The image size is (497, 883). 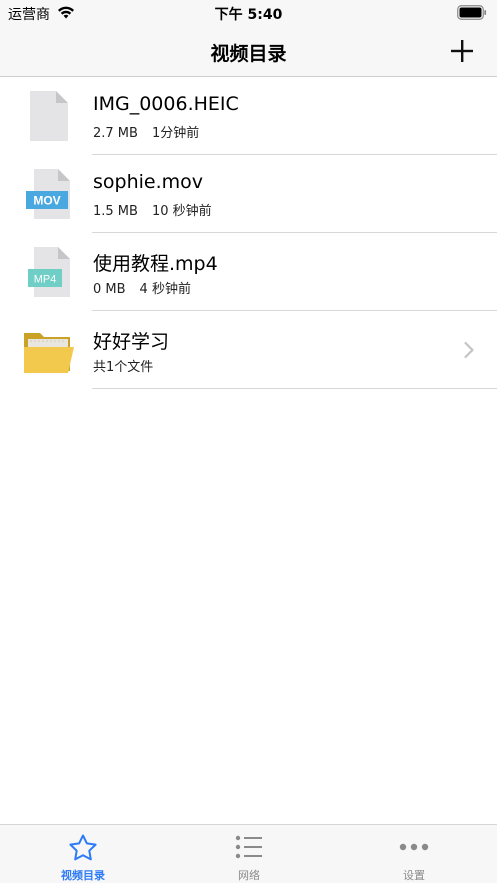 What do you see at coordinates (115, 211) in the screenshot?
I see `file-size: 1.5 MB` at bounding box center [115, 211].